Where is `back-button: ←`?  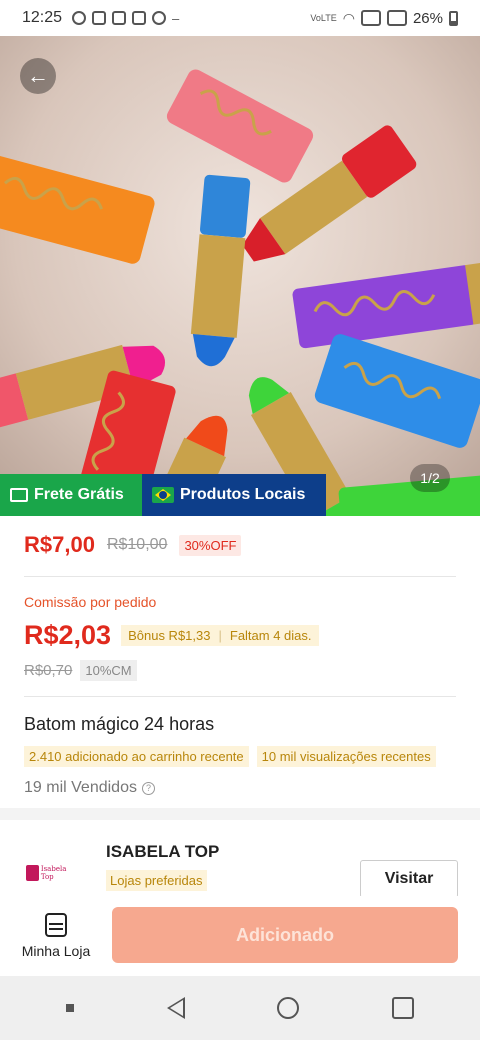
back-button: ← is located at coordinates (38, 76).